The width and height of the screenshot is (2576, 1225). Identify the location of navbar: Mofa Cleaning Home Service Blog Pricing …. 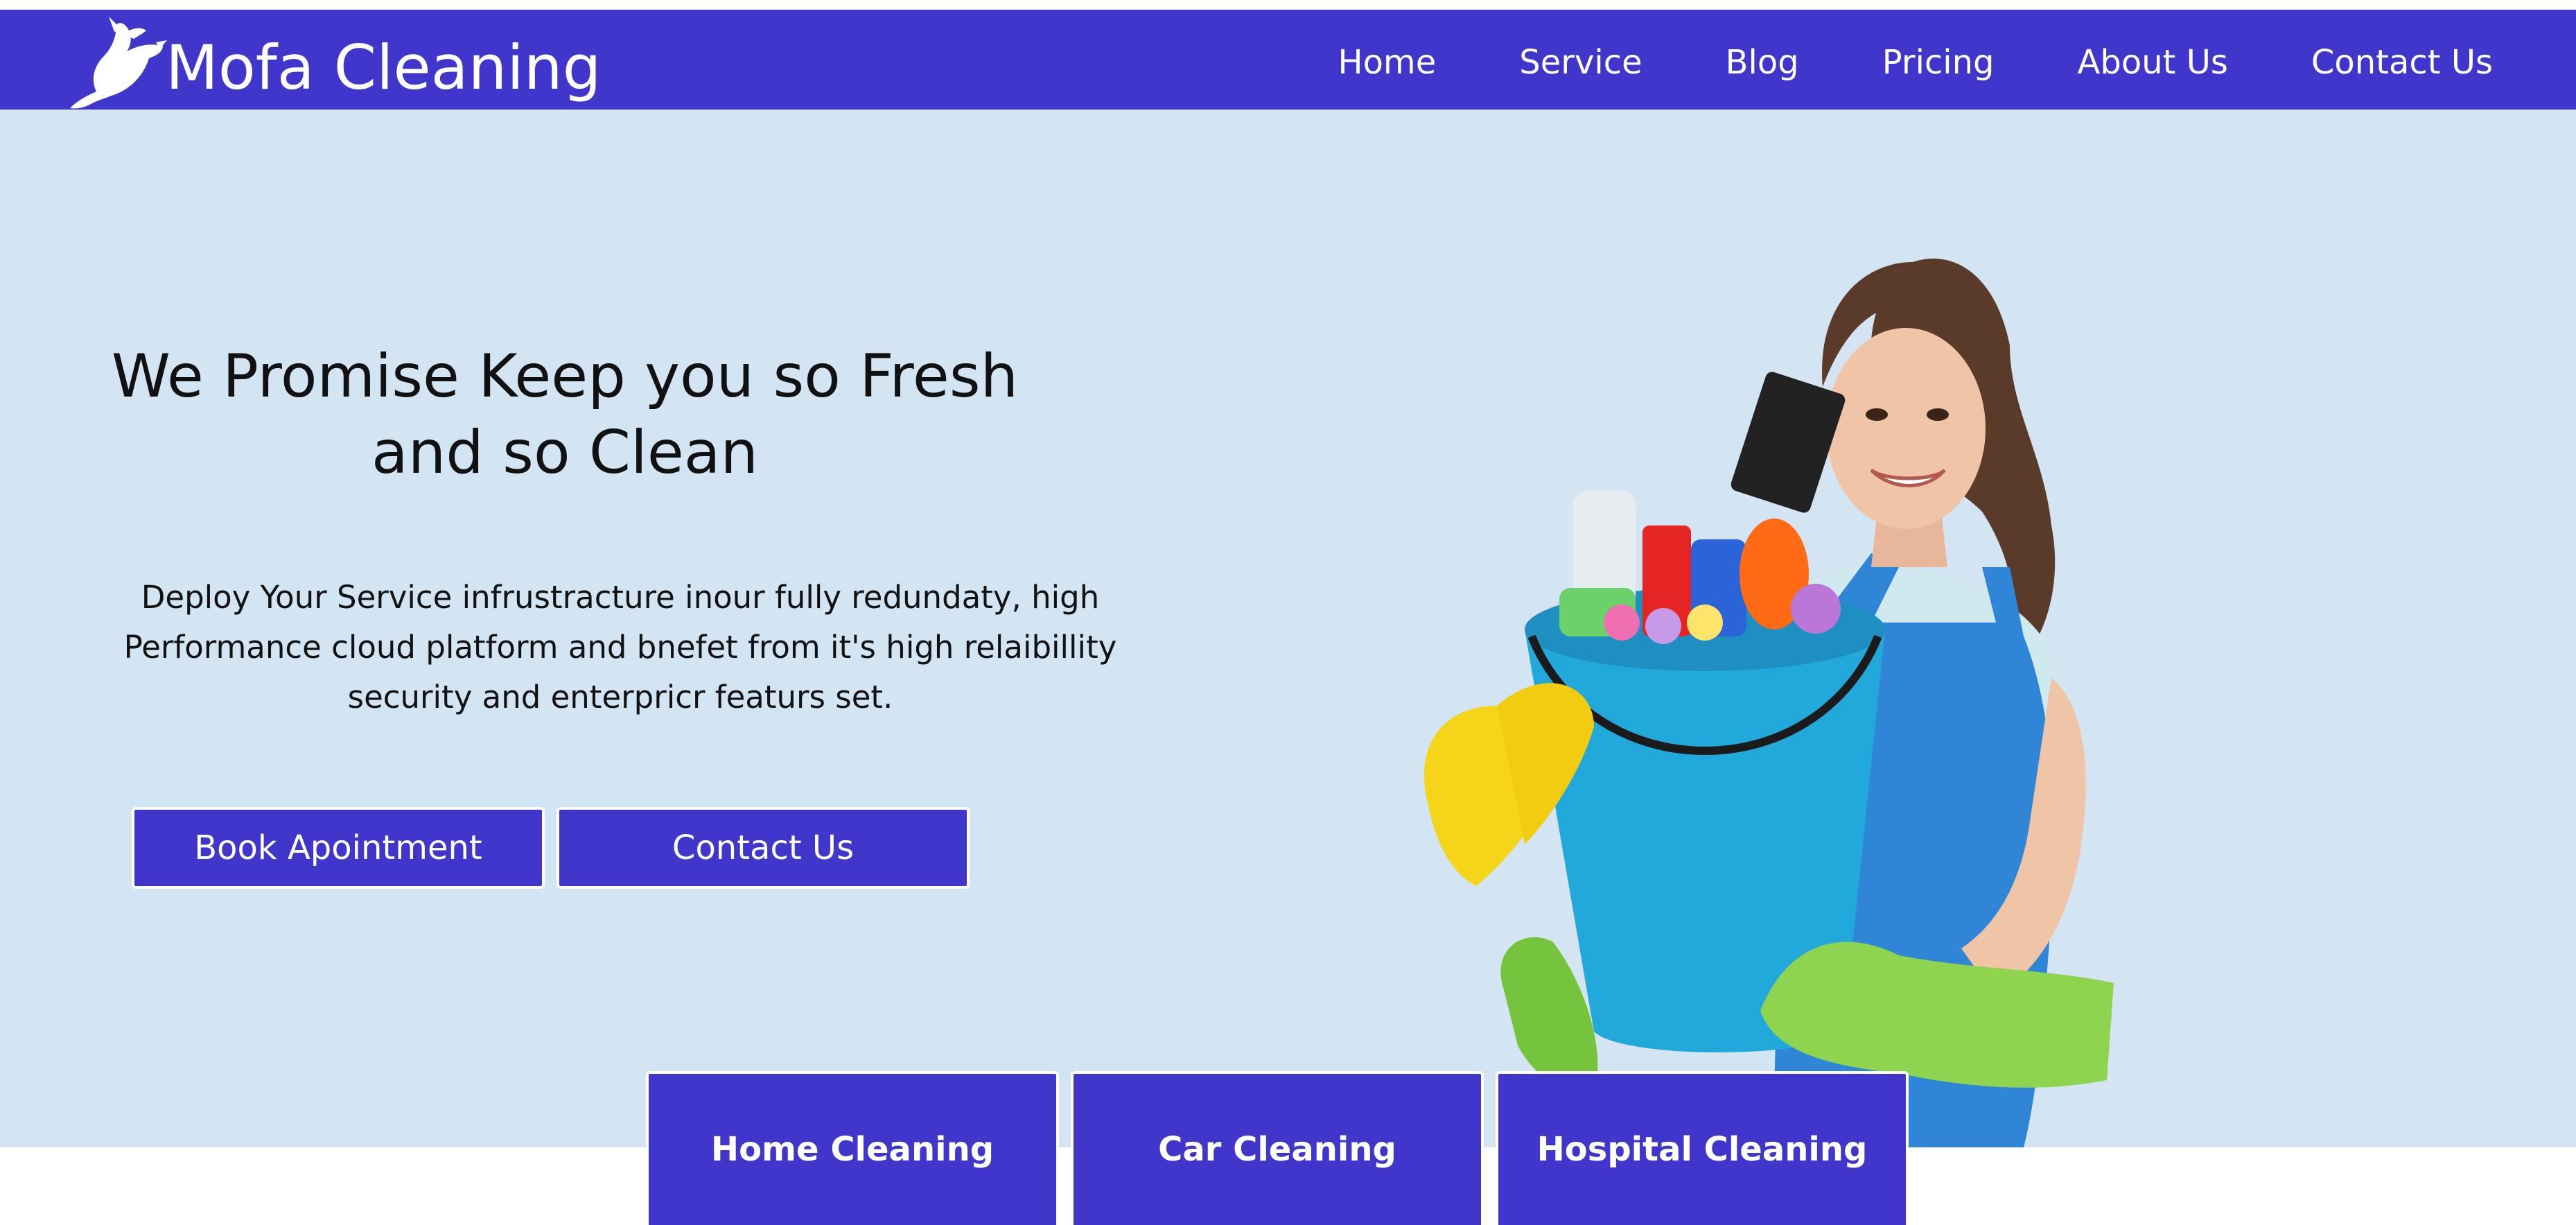
(1288, 60).